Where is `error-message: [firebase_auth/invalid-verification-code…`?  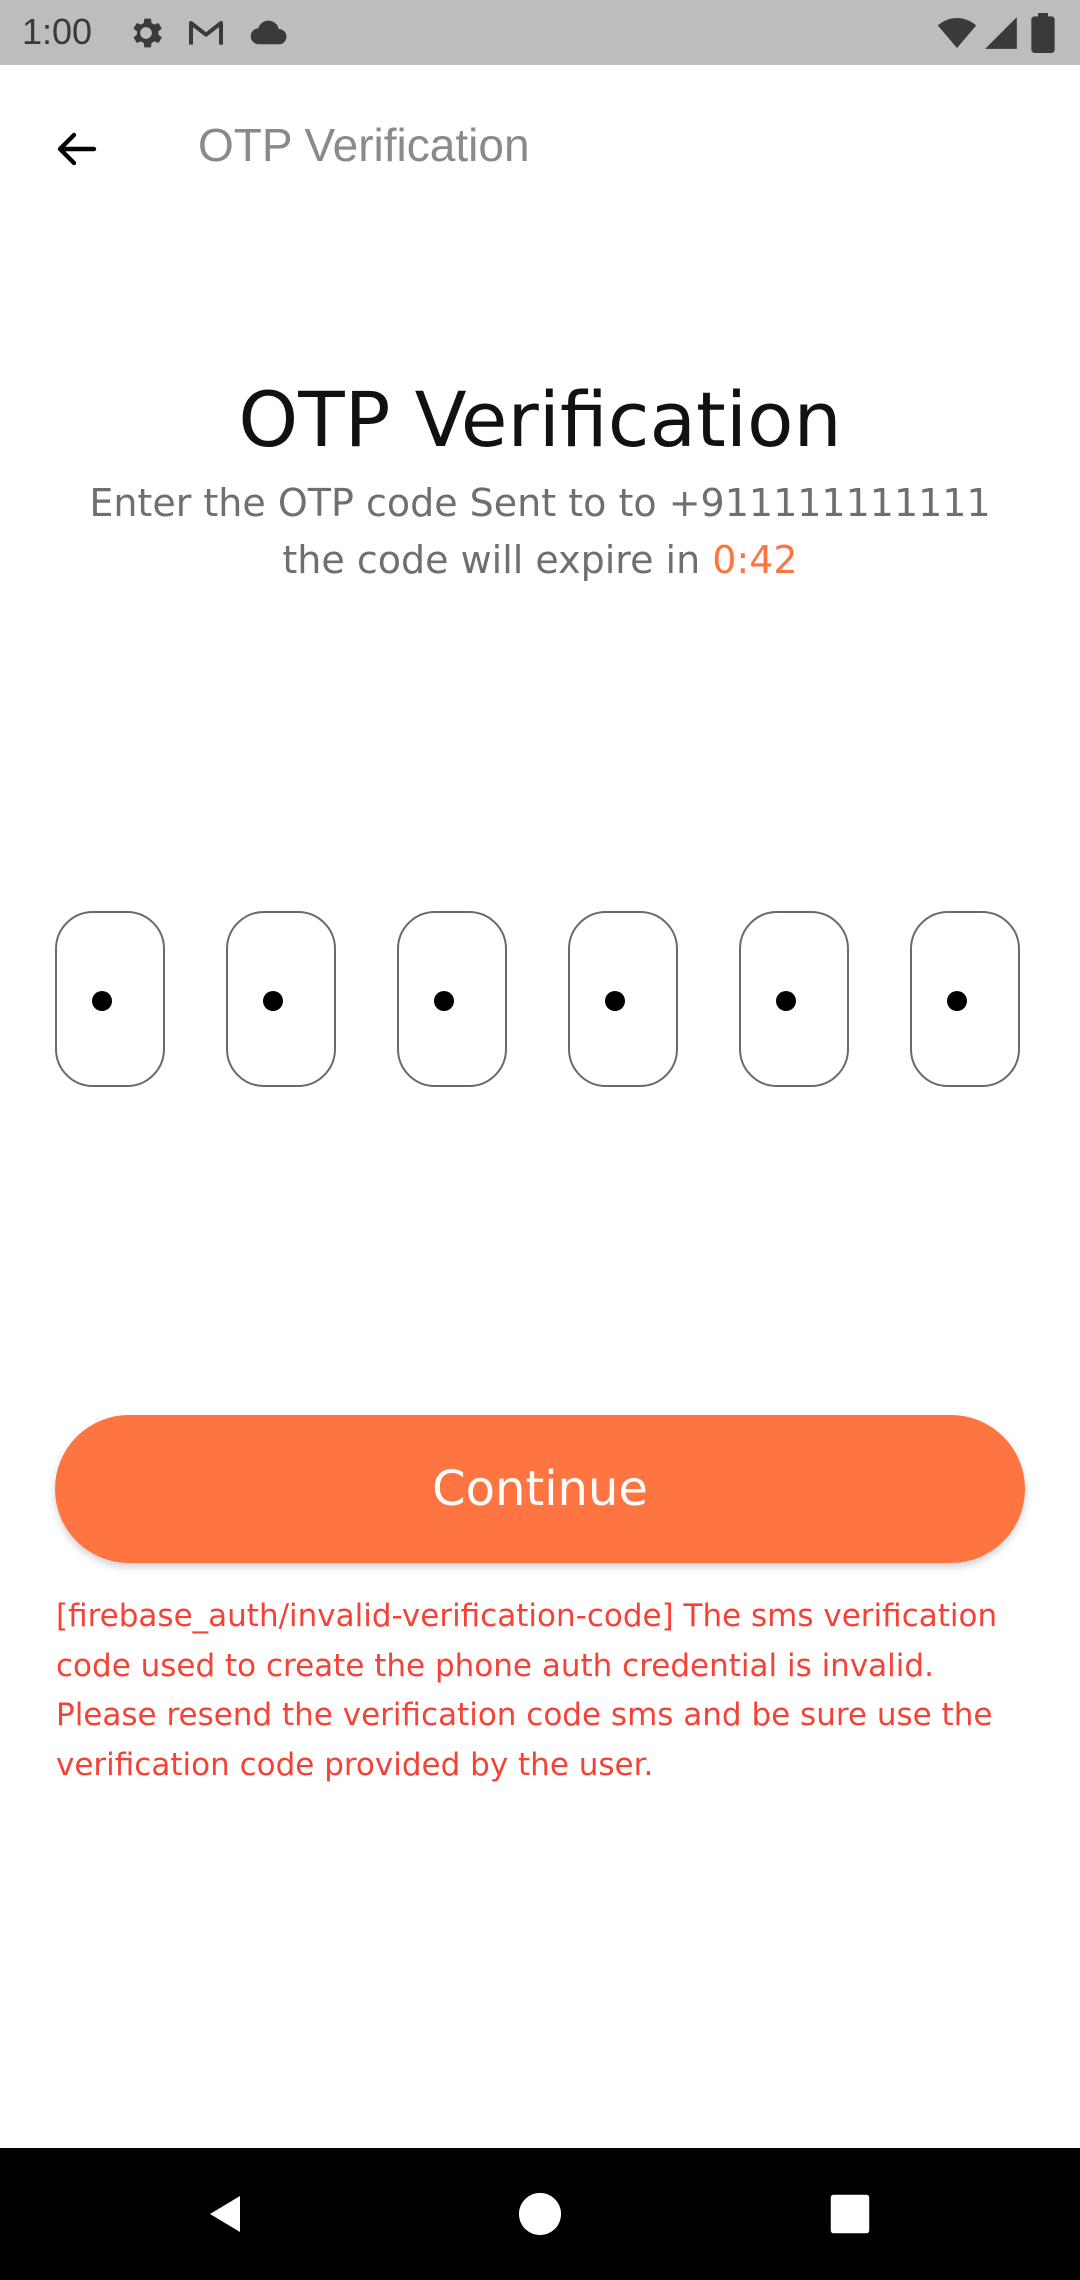
error-message: [firebase_auth/invalid-verification-code… is located at coordinates (546, 1691).